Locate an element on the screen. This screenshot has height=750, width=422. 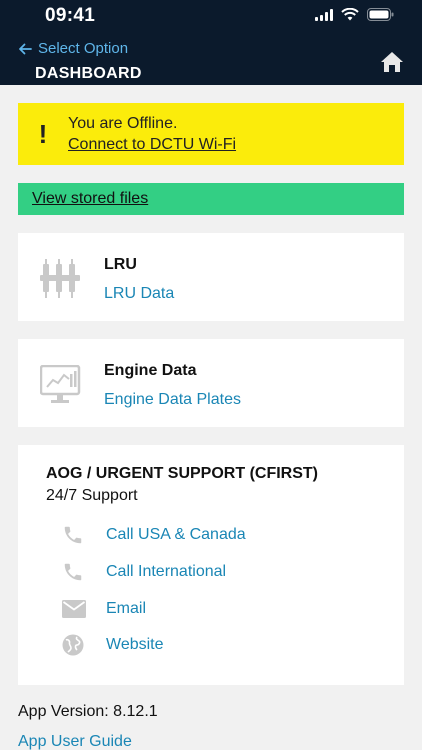
call-usa-canada-label: Call USA & Canada is located at coordinates (176, 534).